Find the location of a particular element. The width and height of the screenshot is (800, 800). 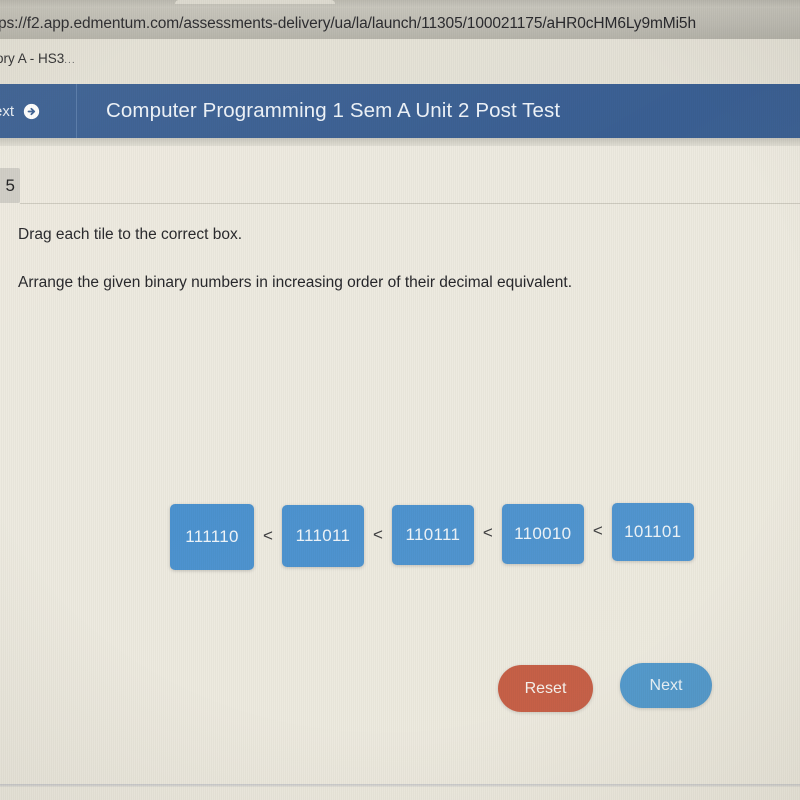

arrow-right-circle-icon is located at coordinates (31, 111).